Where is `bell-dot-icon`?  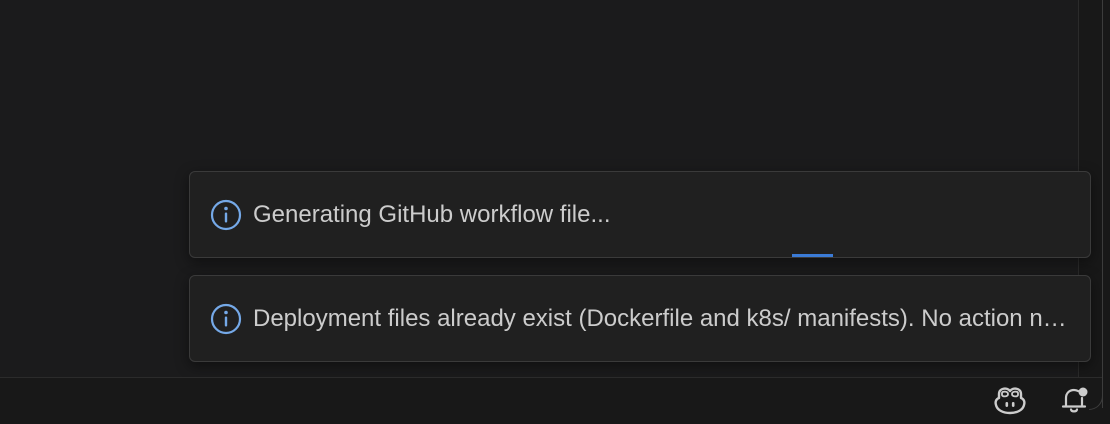 bell-dot-icon is located at coordinates (1074, 402).